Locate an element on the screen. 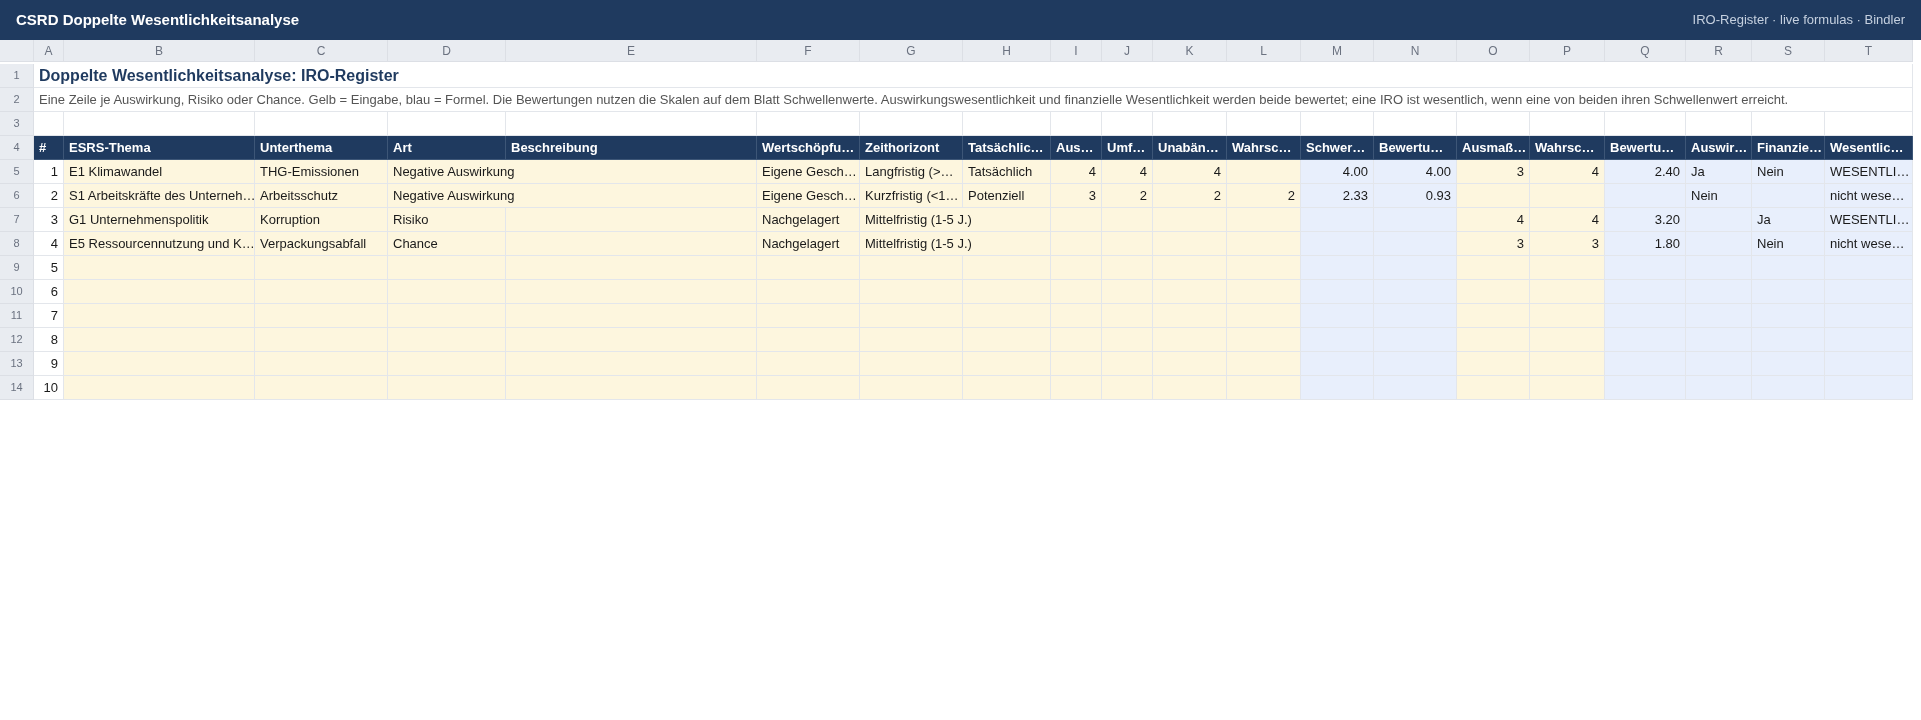  row-number: 6 is located at coordinates (17, 196).